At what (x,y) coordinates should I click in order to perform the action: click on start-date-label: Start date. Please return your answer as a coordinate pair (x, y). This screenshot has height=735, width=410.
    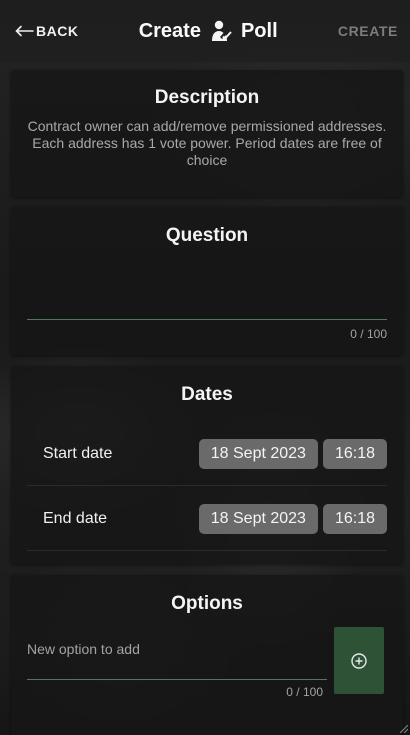
    Looking at the image, I should click on (78, 453).